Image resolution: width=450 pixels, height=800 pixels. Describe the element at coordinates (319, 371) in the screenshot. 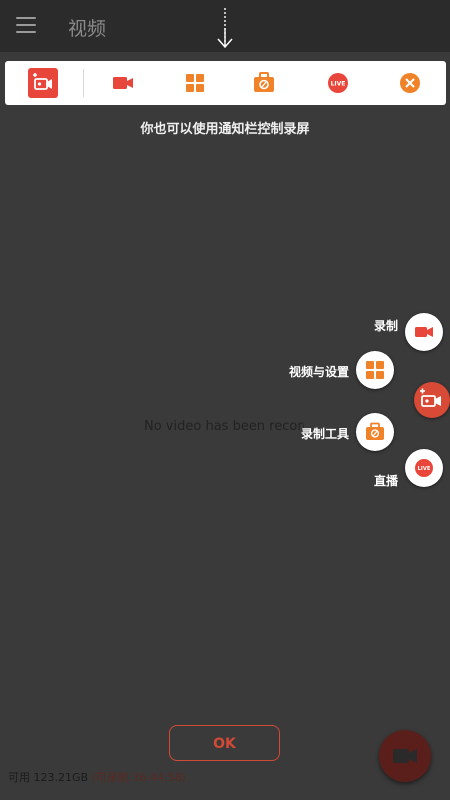

I see `fab-label-video-settings: 视频与设置` at that location.